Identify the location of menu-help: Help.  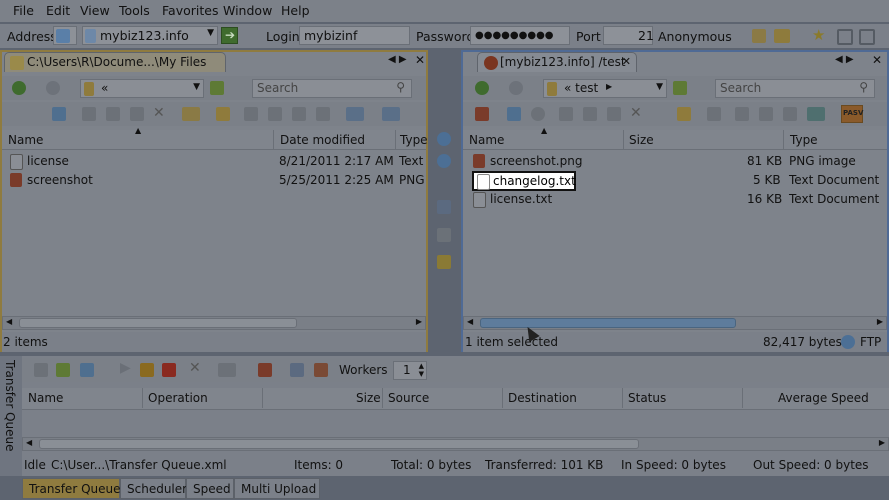
(295, 10).